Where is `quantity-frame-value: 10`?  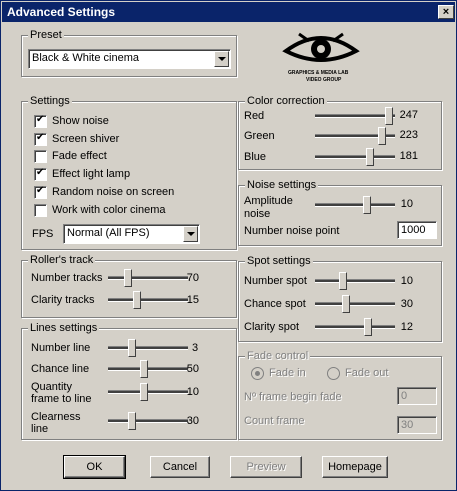
quantity-frame-value: 10 is located at coordinates (192, 392).